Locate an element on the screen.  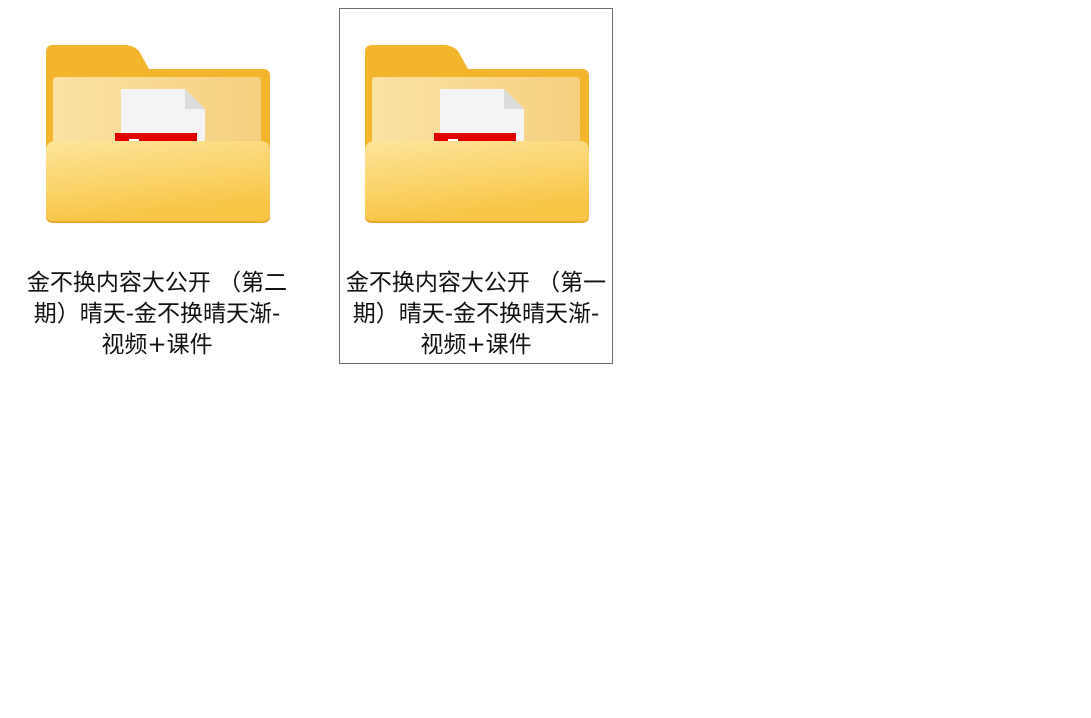
folder-item: 金不换内容大公开 （第二期）晴天-金不换晴天渐-视频+课件 is located at coordinates (157, 186).